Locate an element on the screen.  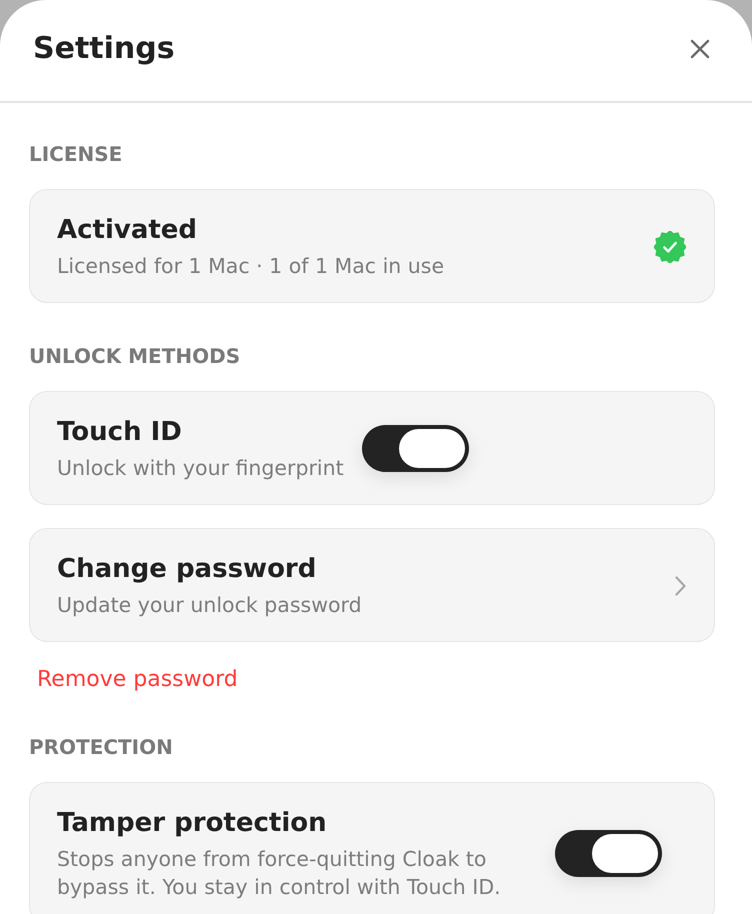
card-title: Activated is located at coordinates (127, 230).